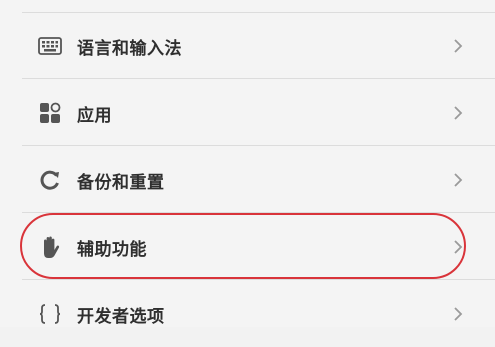 The image size is (495, 347). I want to click on developer-braces-icon, so click(50, 314).